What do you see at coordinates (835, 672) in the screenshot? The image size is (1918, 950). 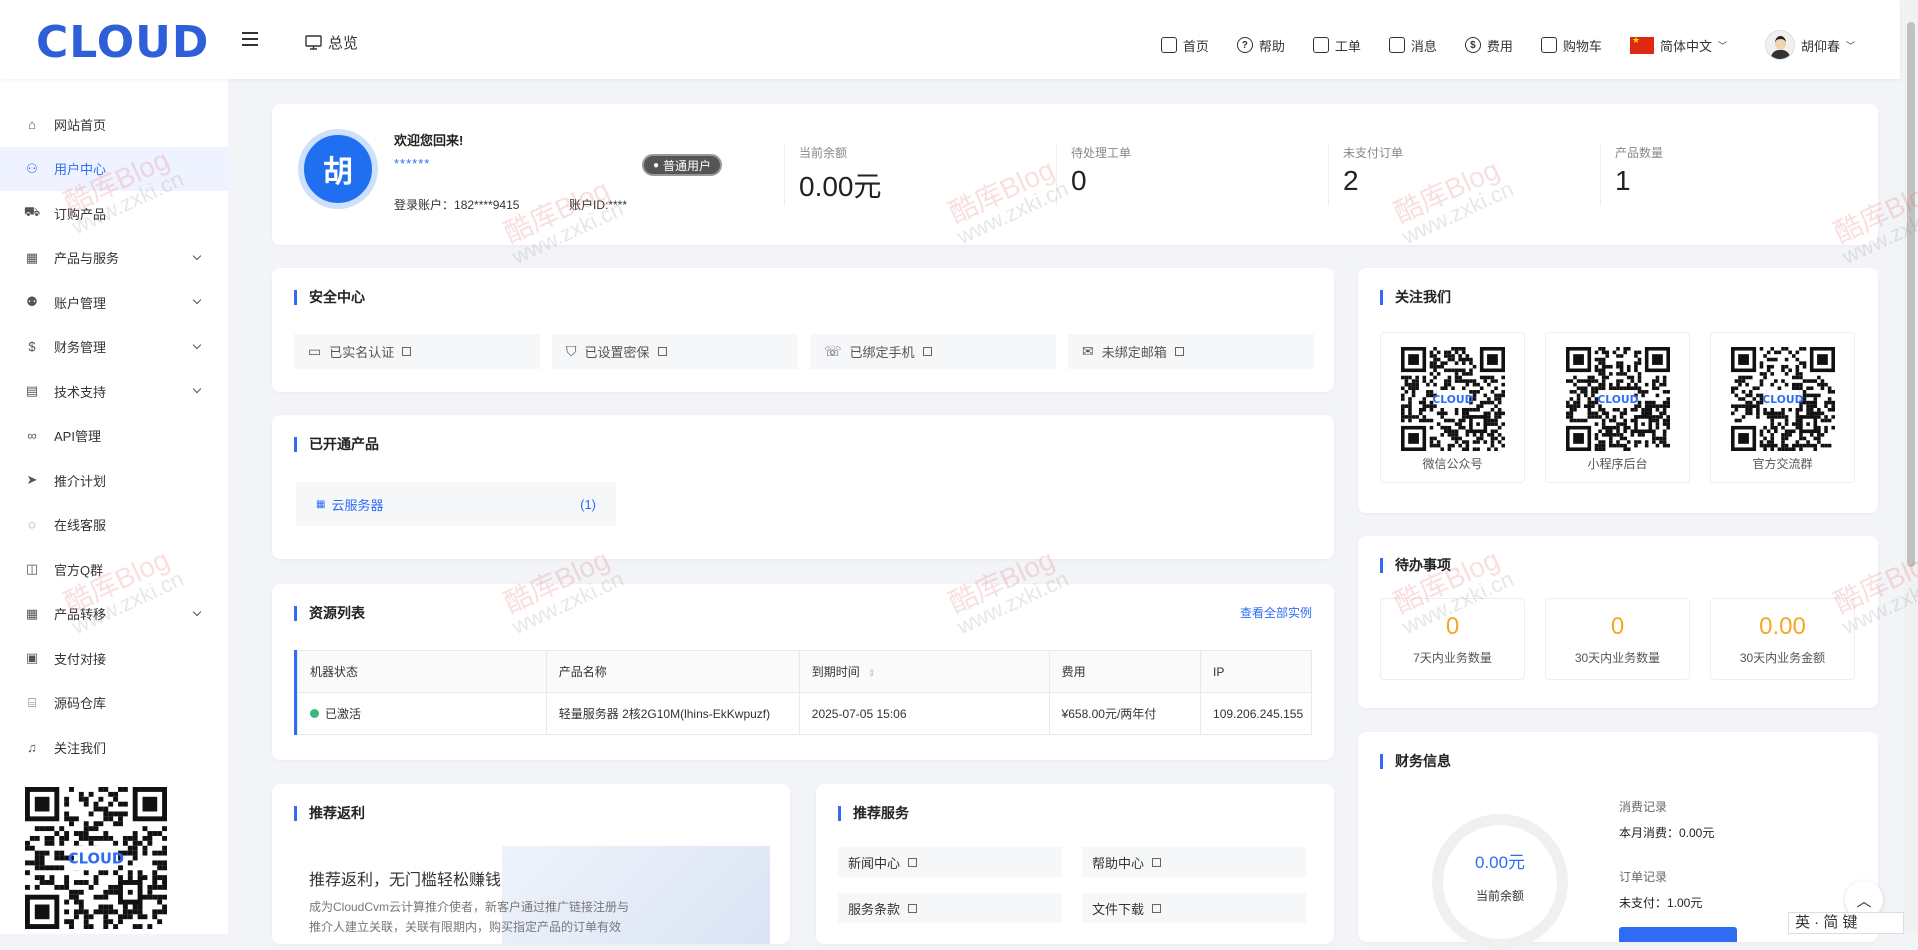 I see `column-header-label: 到期时间` at bounding box center [835, 672].